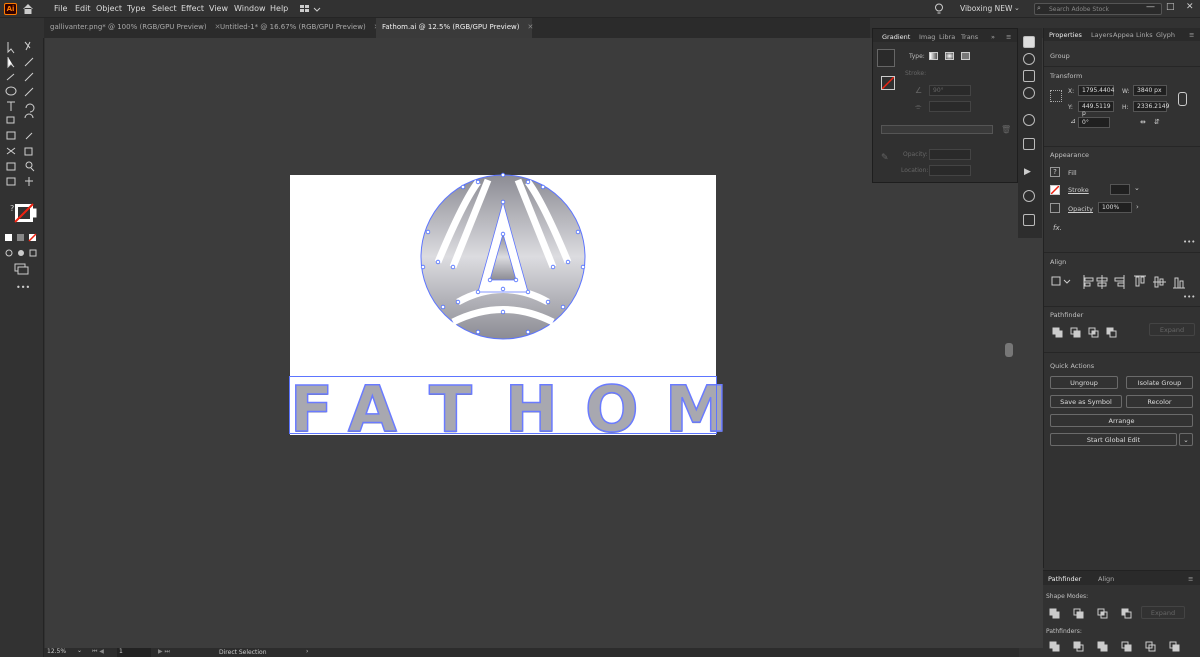 This screenshot has width=1200, height=657. What do you see at coordinates (947, 37) in the screenshot?
I see `tab-libraries: Libra` at bounding box center [947, 37].